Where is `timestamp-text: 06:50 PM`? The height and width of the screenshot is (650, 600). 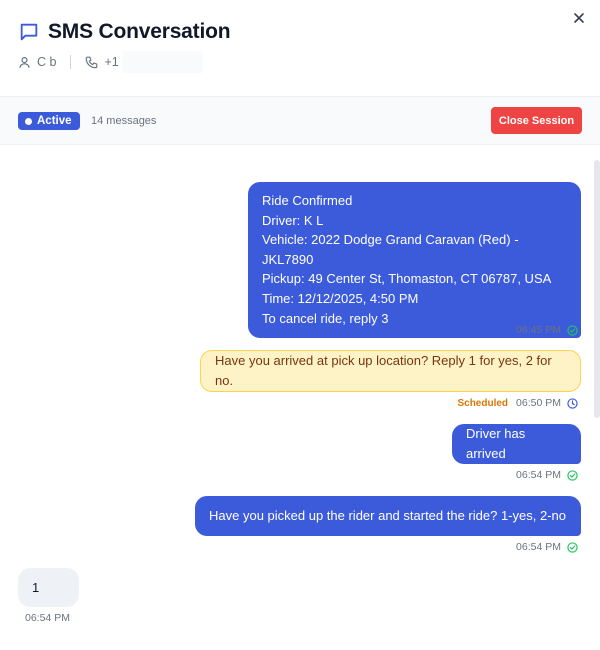
timestamp-text: 06:50 PM is located at coordinates (538, 403).